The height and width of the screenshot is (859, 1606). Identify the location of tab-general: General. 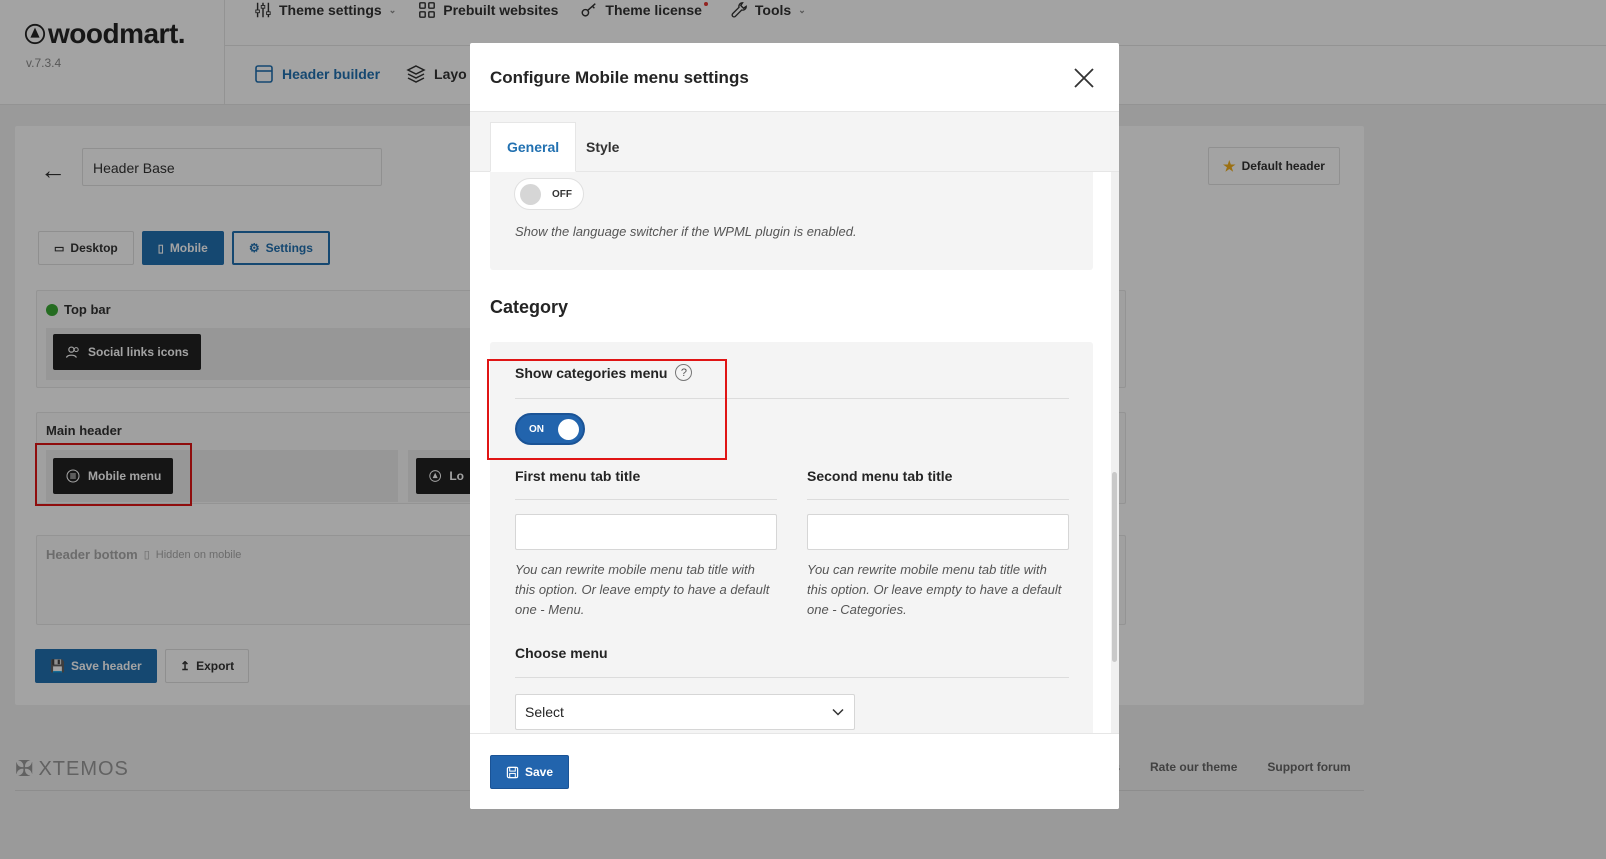
(533, 147).